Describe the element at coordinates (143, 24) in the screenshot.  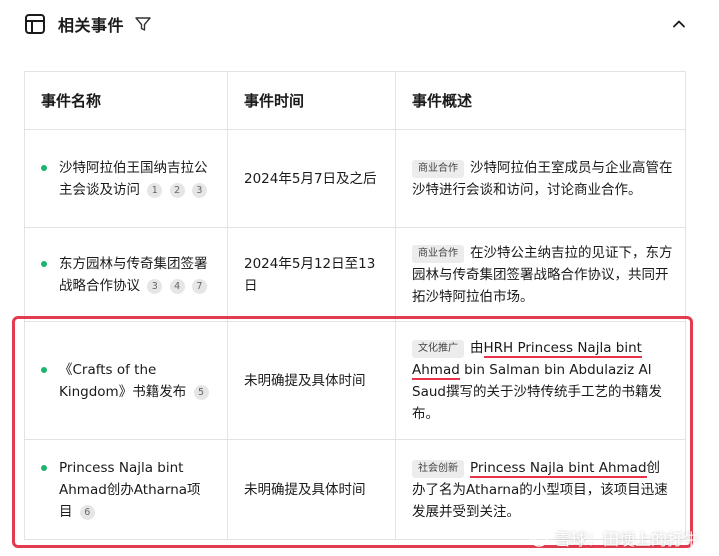
I see `filter-icon` at that location.